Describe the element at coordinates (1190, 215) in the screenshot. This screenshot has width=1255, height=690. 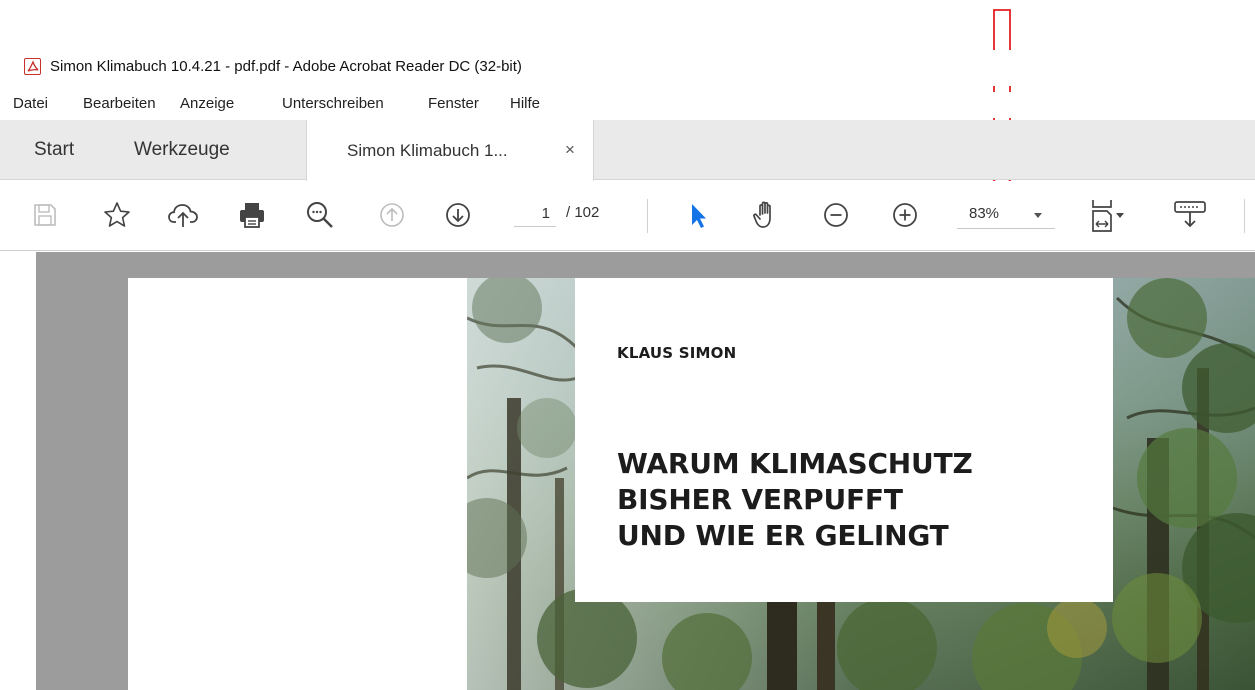
I see `scrolling-mode-icon` at that location.